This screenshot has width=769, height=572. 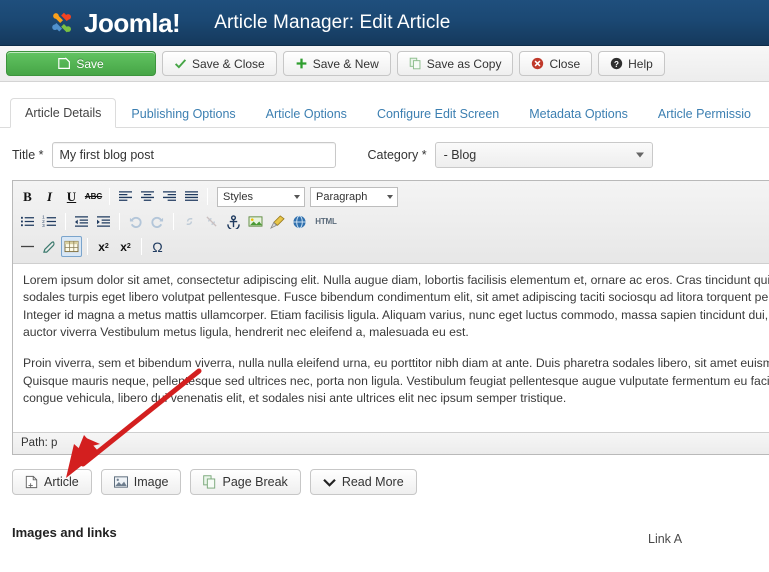 I want to click on question-circle-icon: ?, so click(x=616, y=63).